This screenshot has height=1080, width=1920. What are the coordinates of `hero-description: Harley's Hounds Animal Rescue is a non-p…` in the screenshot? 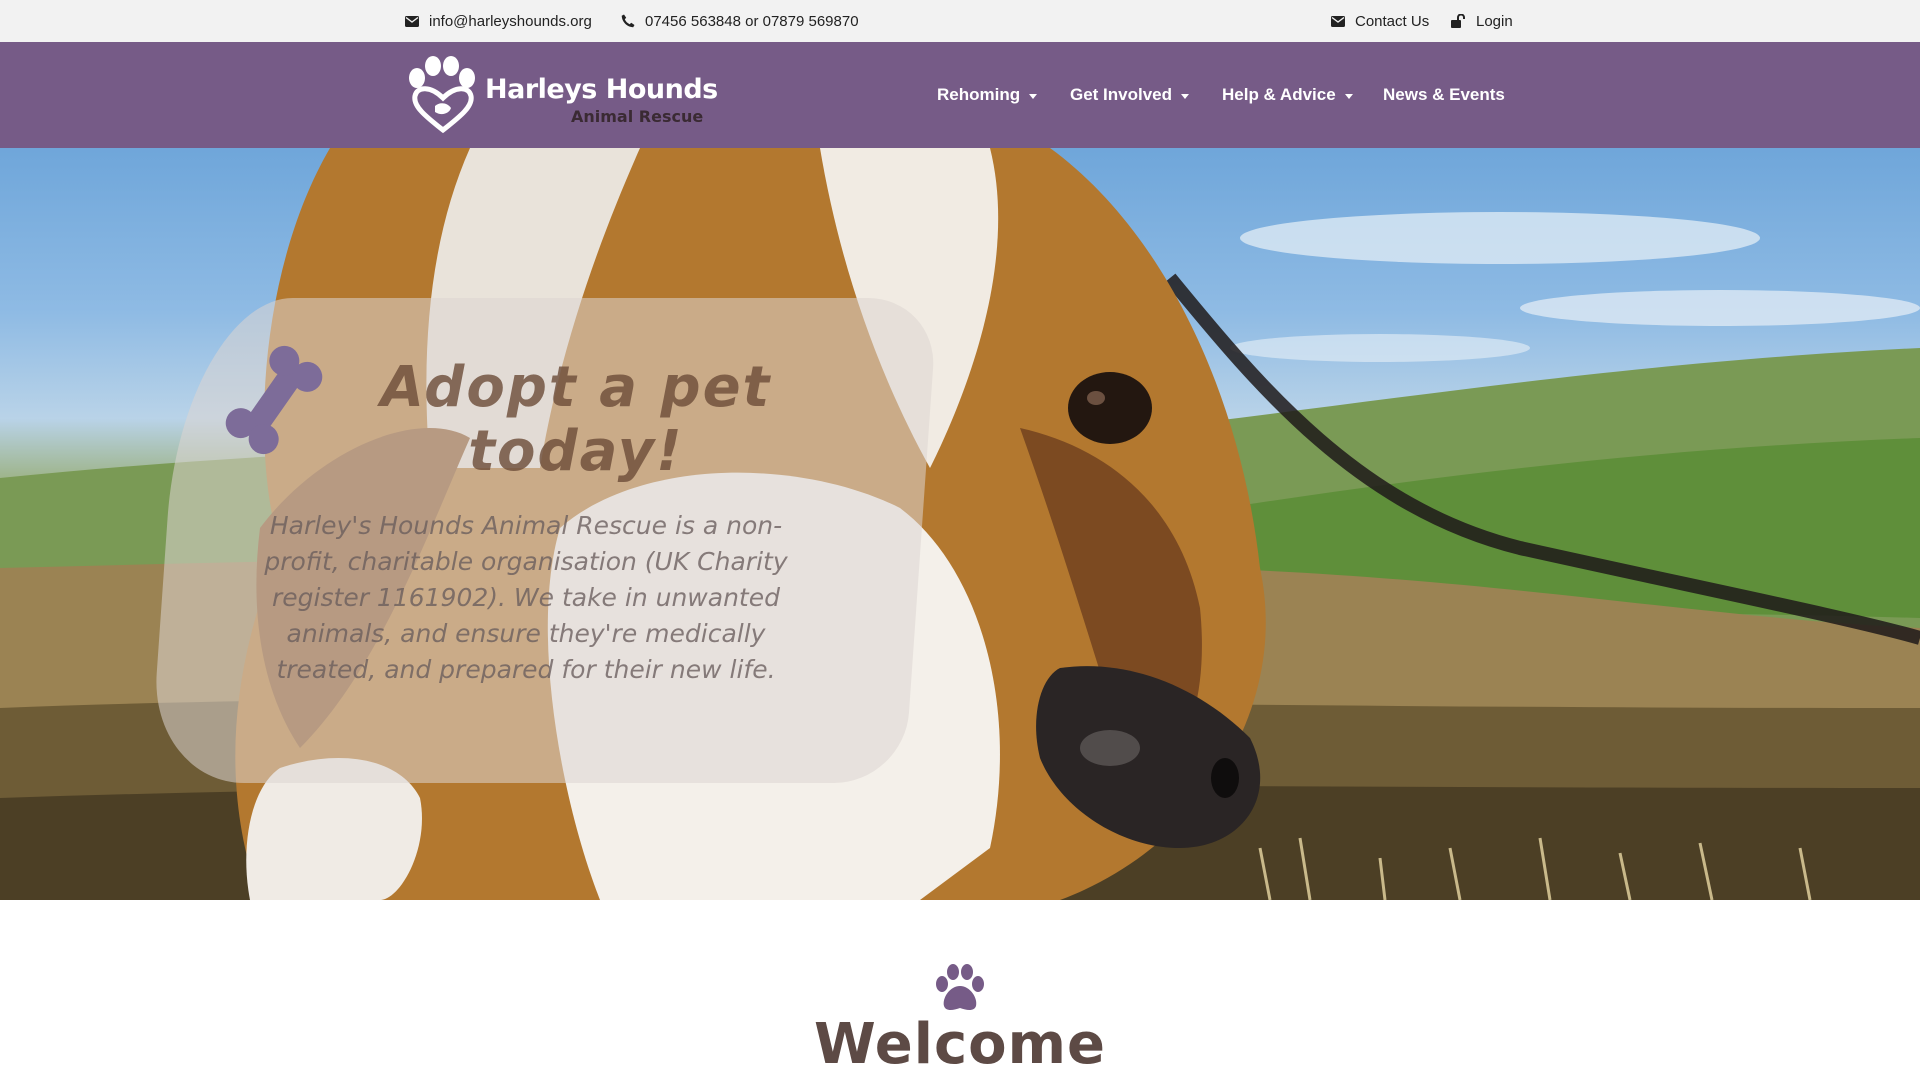 It's located at (526, 597).